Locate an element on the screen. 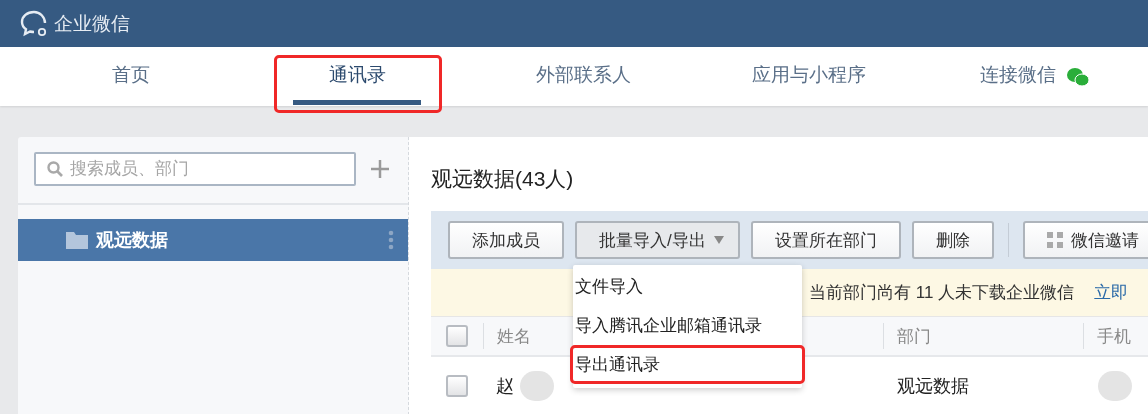  nav-tab: 连接微信 is located at coordinates (1018, 76).